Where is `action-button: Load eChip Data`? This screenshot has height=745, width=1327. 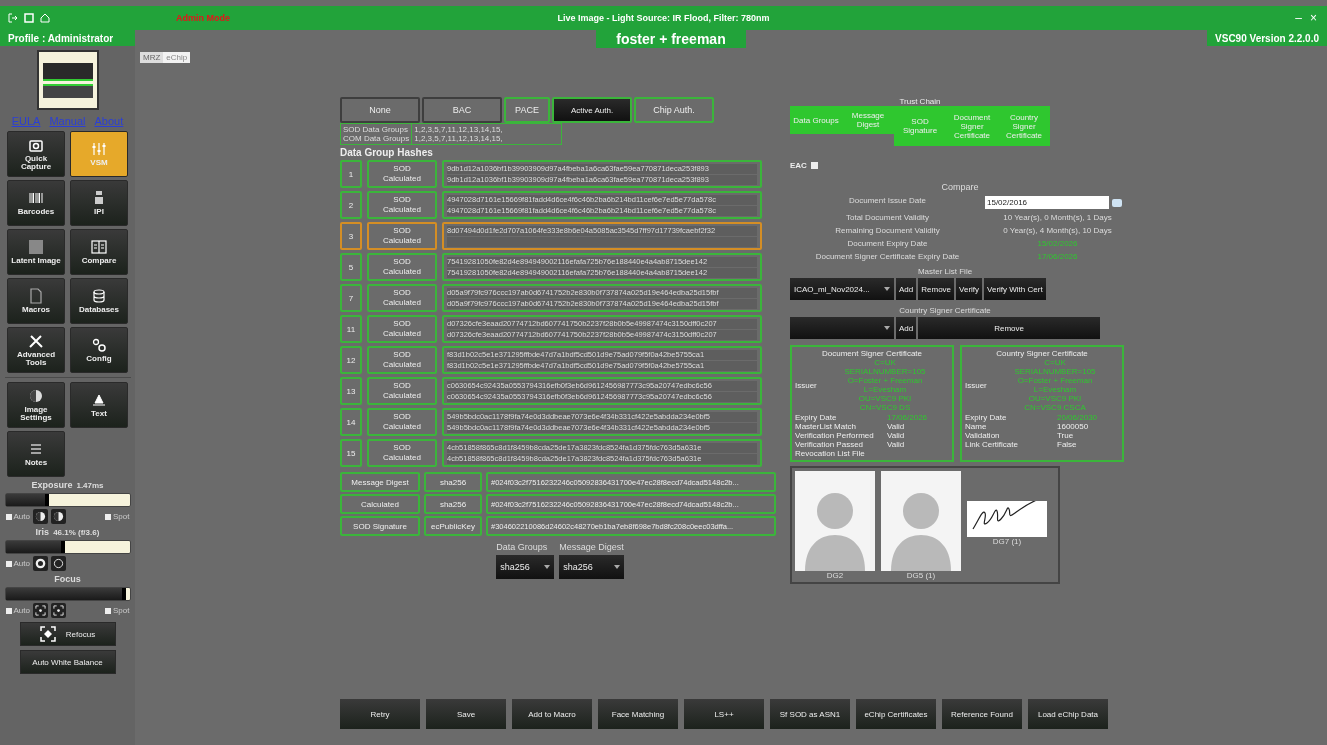 action-button: Load eChip Data is located at coordinates (1068, 714).